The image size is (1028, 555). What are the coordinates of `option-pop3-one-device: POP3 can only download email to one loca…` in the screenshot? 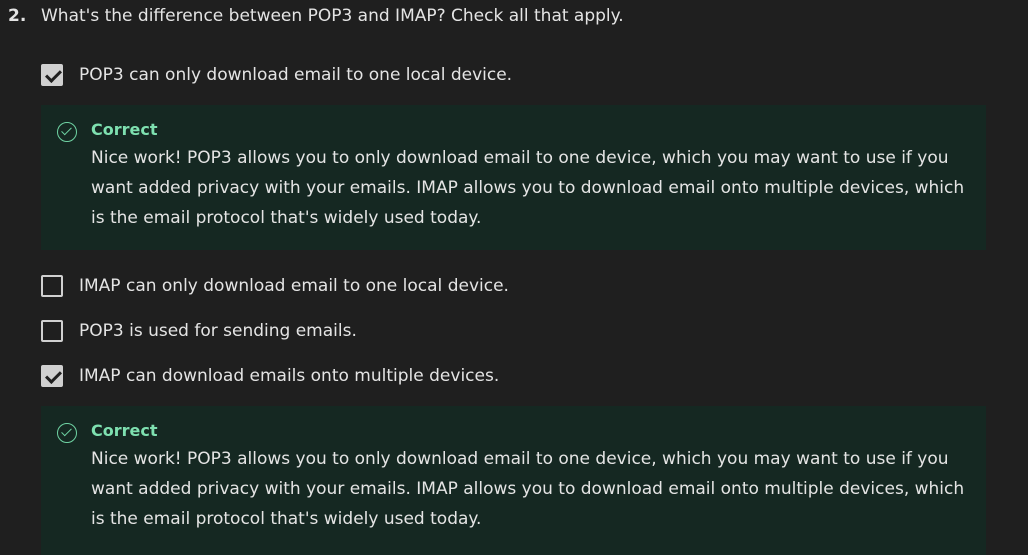 It's located at (276, 75).